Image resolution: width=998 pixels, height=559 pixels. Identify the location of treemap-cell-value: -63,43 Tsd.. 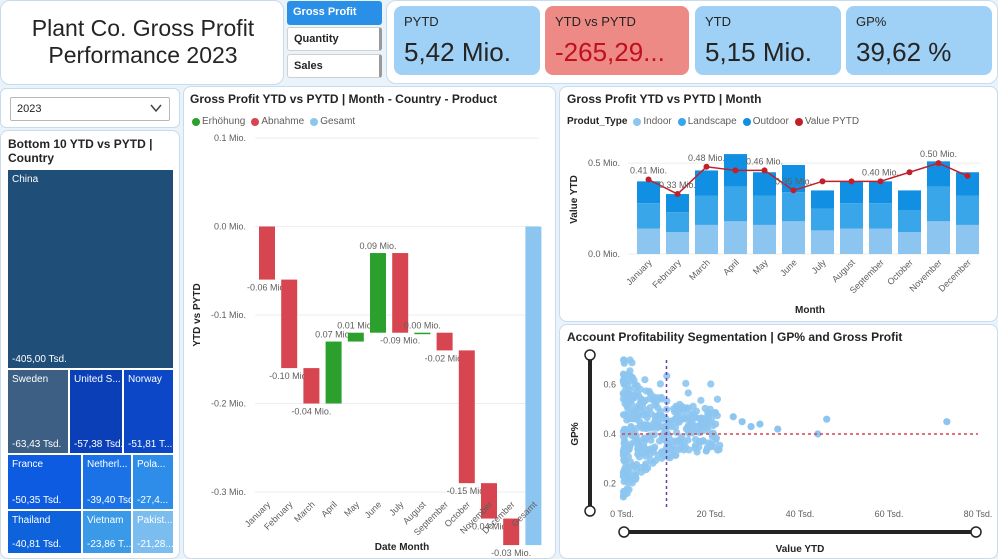
(37, 444).